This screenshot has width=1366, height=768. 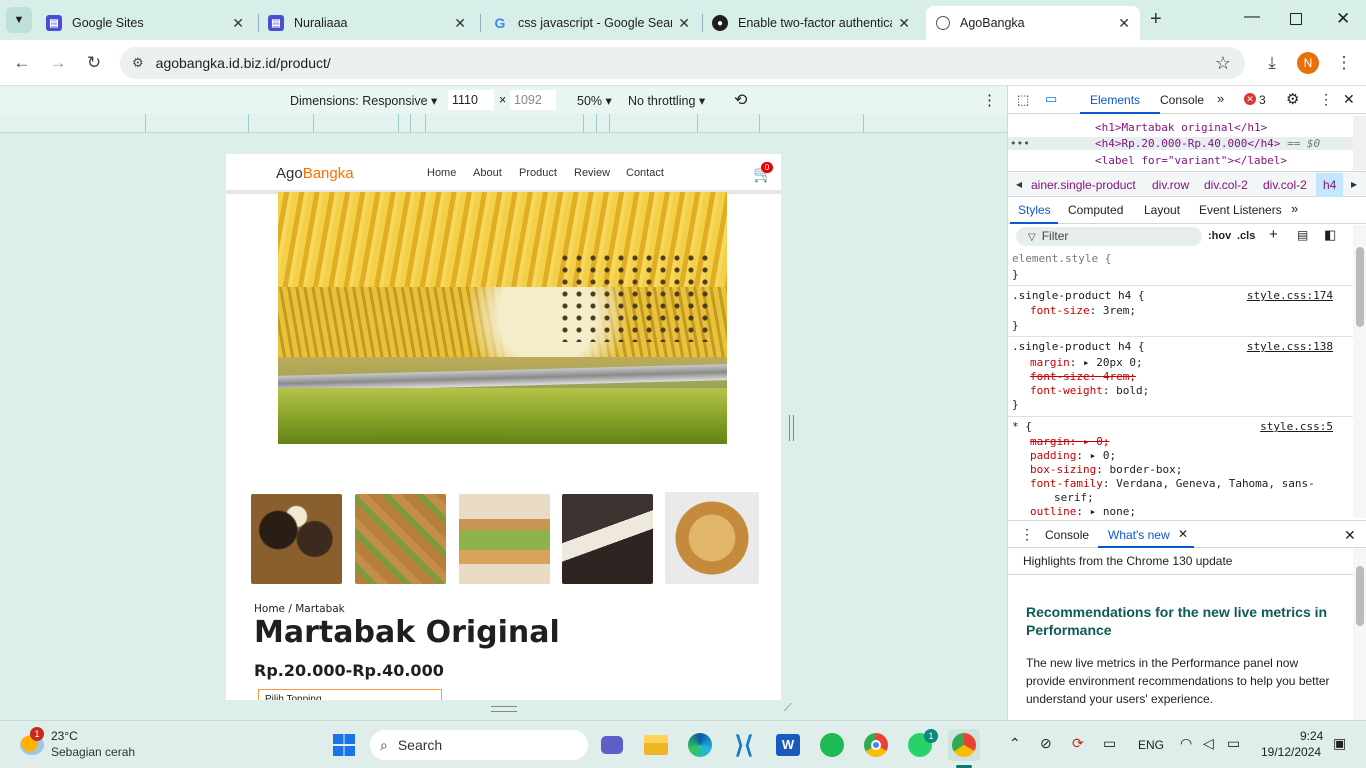 I want to click on dom-label: <label for="variant"></label>, so click(x=1191, y=160).